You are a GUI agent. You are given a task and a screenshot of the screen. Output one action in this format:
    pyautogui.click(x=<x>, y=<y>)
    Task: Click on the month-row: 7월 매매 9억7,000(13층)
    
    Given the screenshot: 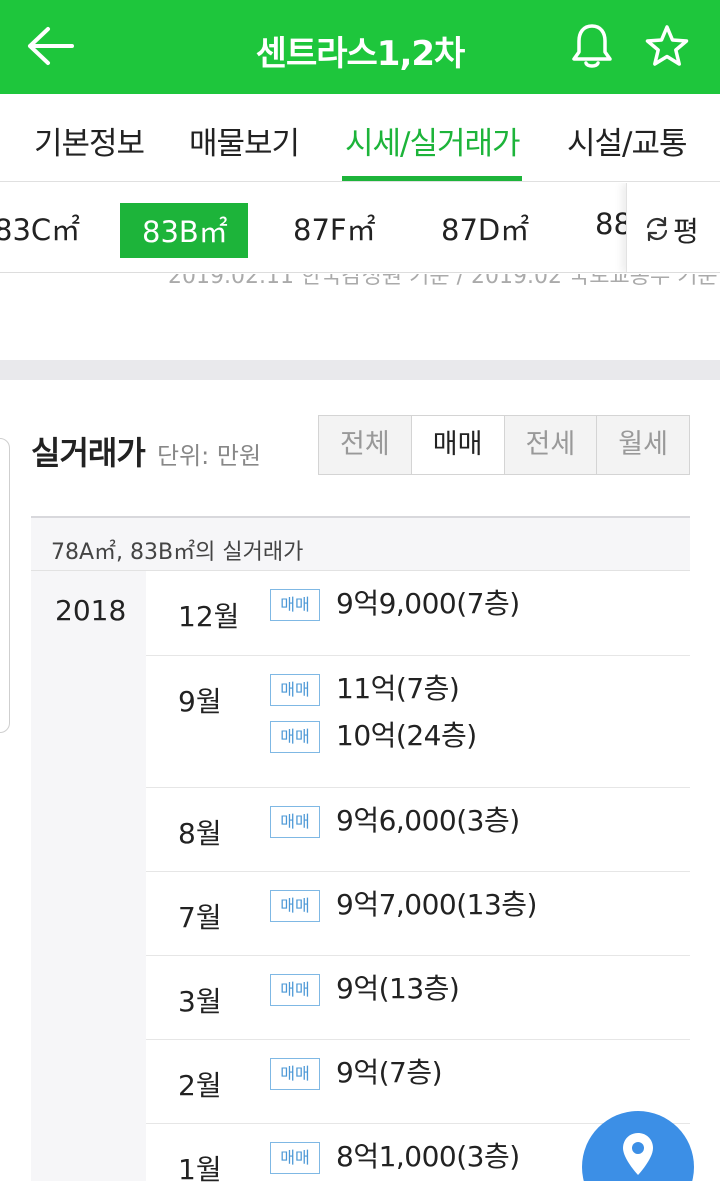 What is the action you would take?
    pyautogui.click(x=418, y=914)
    